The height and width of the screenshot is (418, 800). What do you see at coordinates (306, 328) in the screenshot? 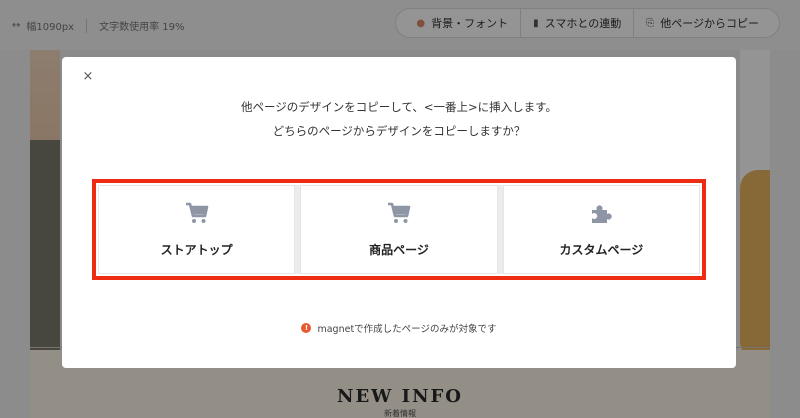
I see `alert-icon: !` at bounding box center [306, 328].